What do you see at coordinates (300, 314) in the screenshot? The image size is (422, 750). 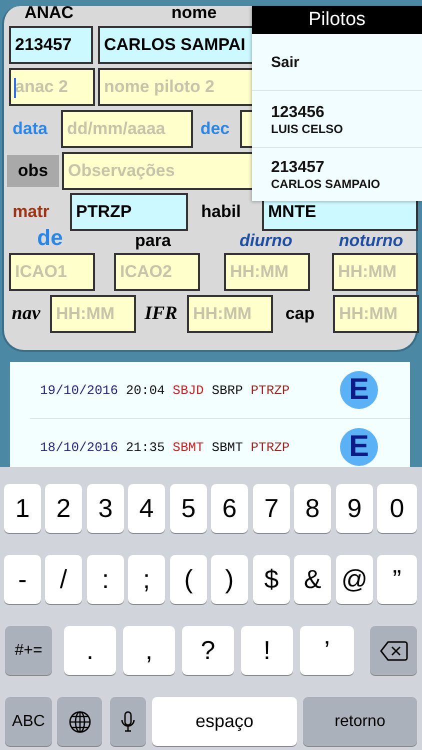 I see `field-label: cap` at bounding box center [300, 314].